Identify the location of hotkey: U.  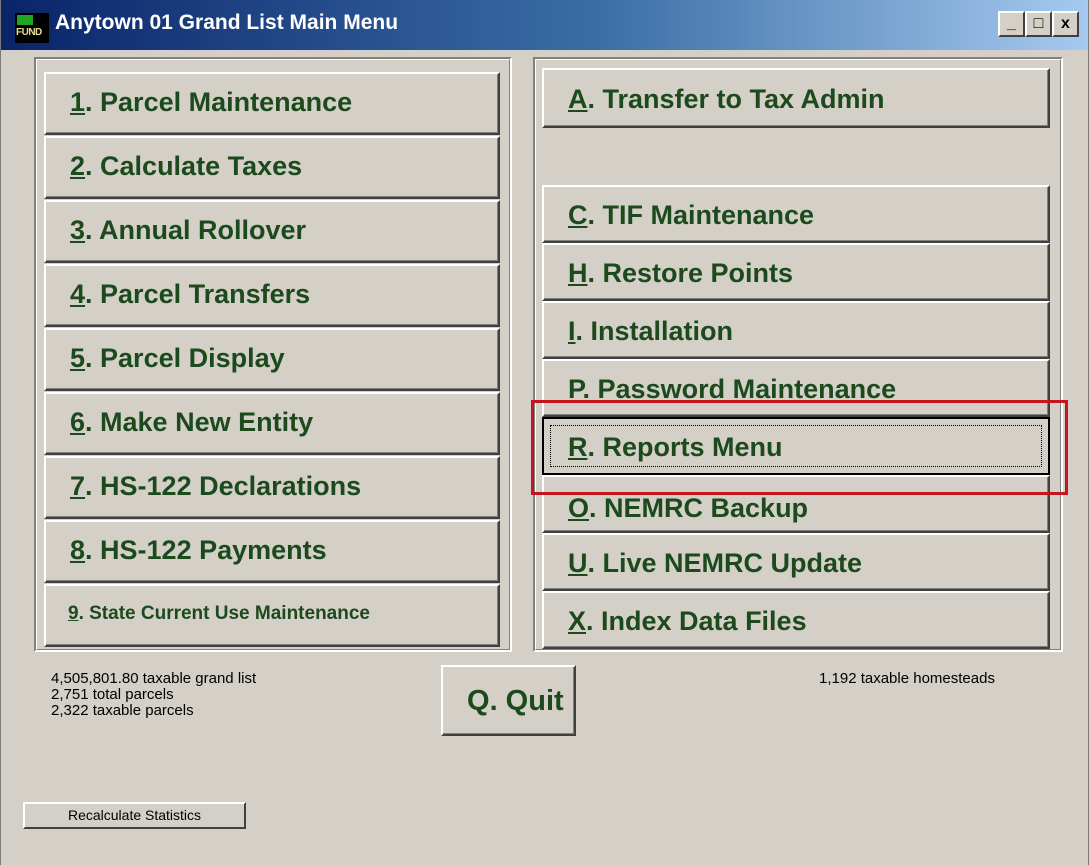
(578, 563).